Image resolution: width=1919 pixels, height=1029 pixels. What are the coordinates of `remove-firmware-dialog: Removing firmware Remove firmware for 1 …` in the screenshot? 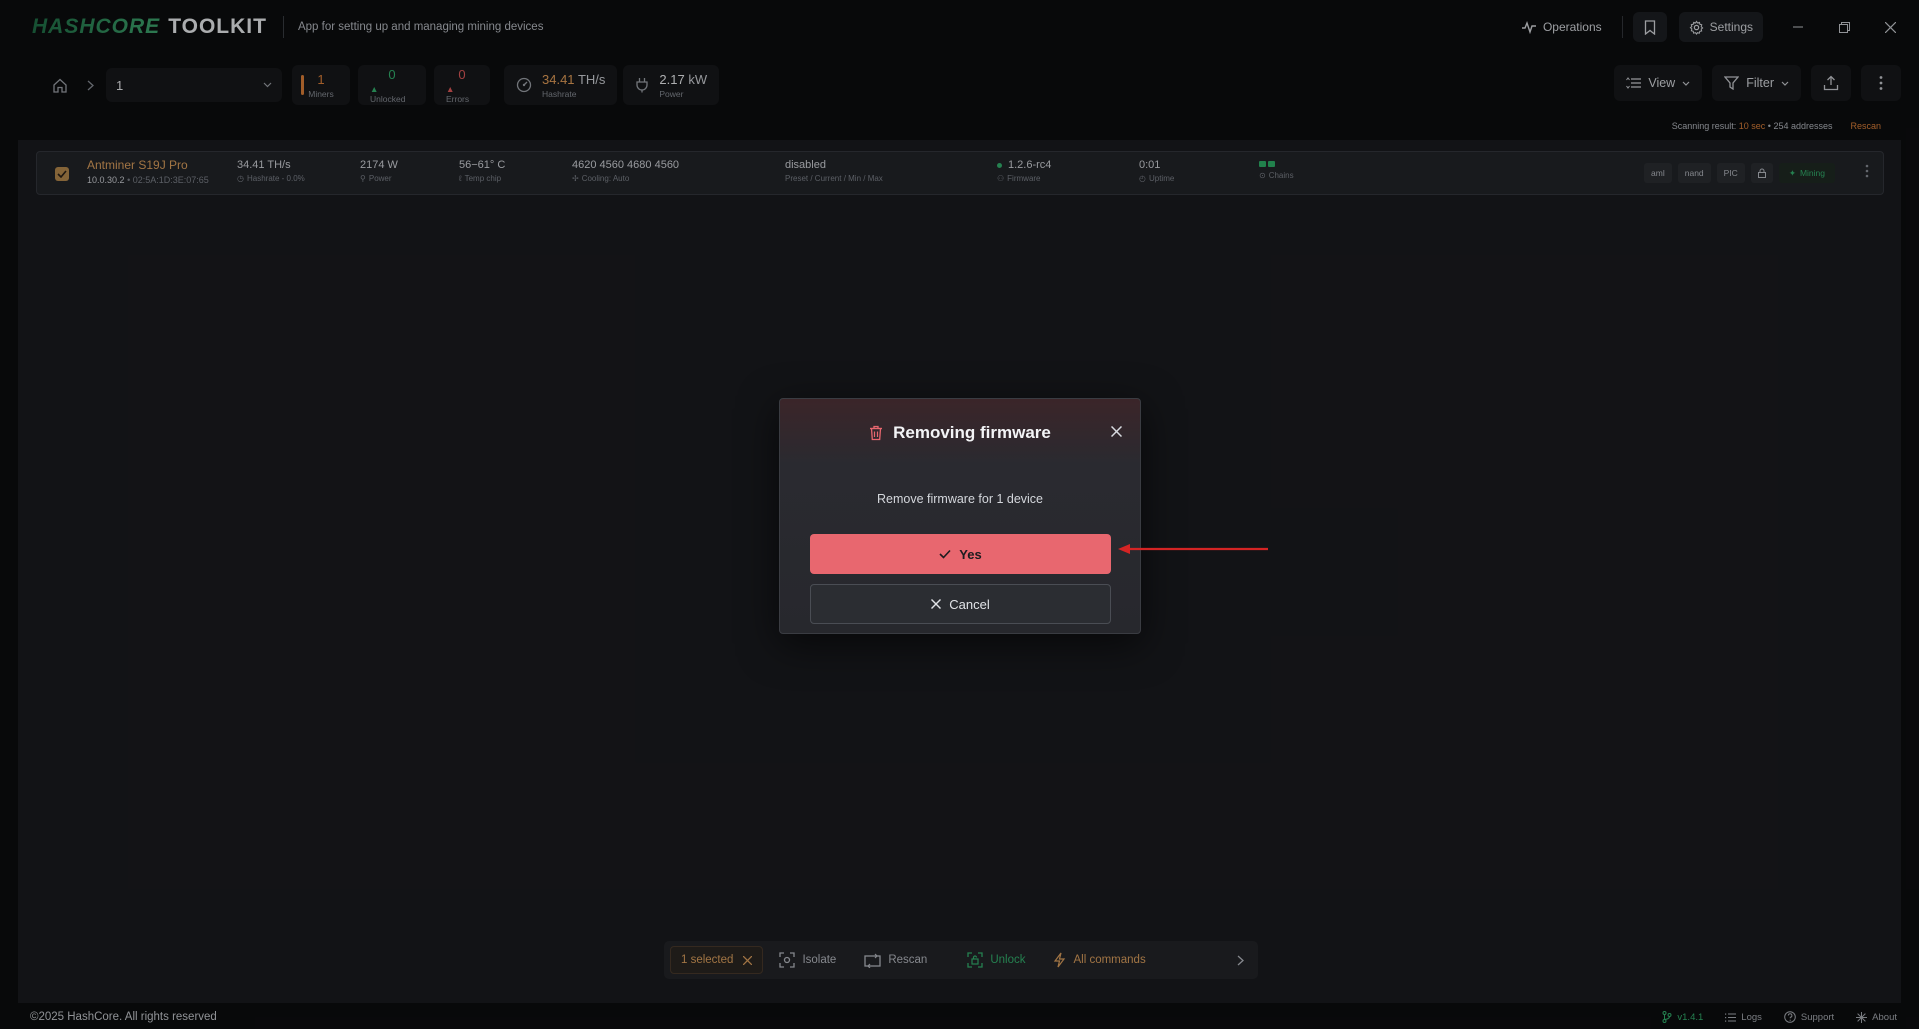 It's located at (960, 516).